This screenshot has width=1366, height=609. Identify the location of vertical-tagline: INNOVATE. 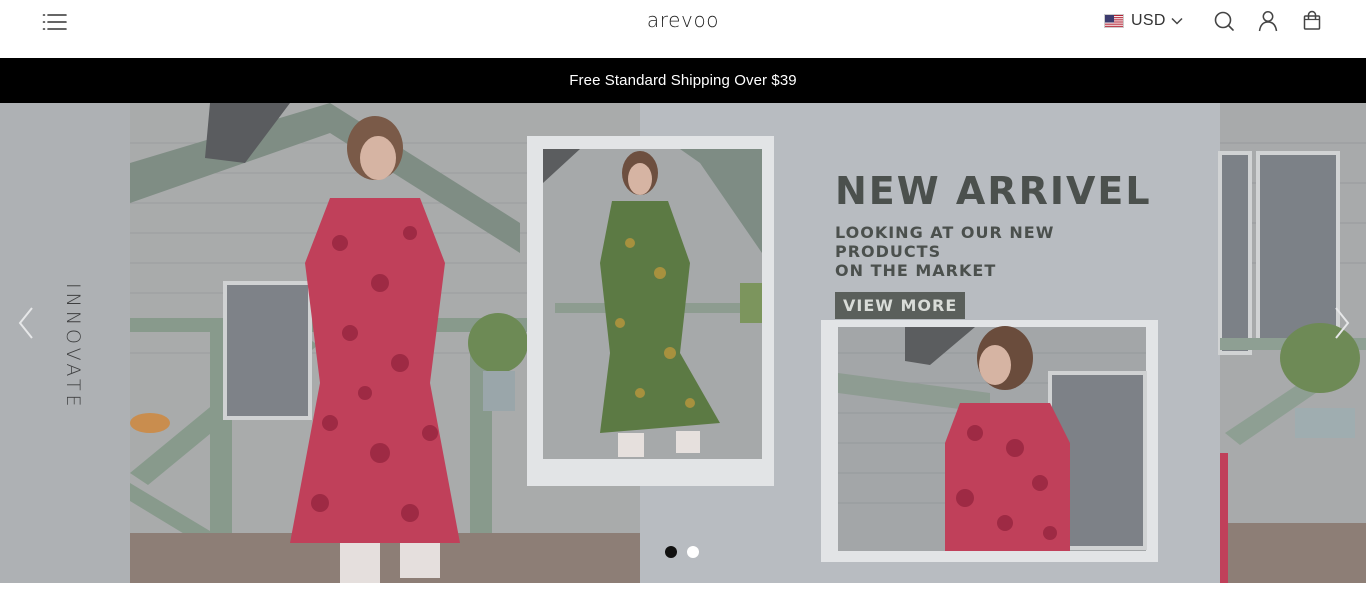
(73, 347).